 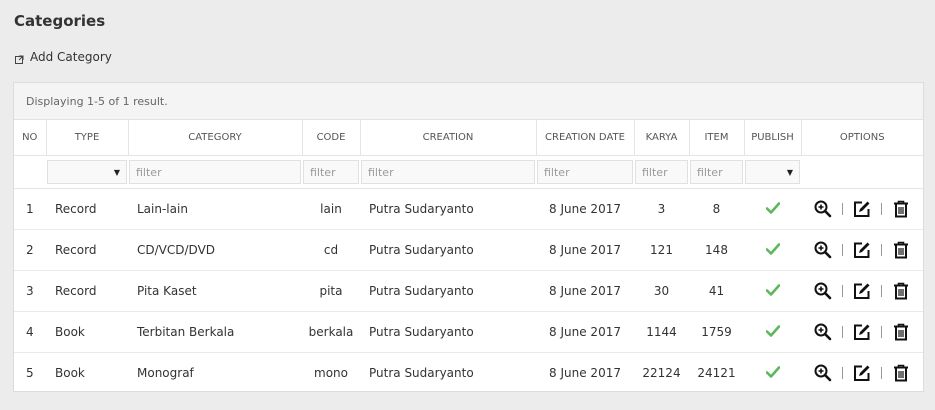 I want to click on filter-cell-creation-date, so click(x=585, y=172).